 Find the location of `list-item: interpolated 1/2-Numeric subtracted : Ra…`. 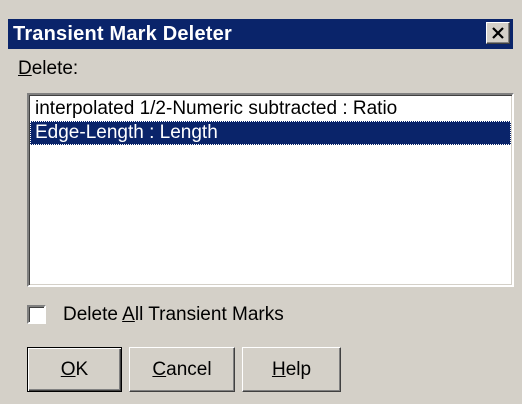

list-item: interpolated 1/2-Numeric subtracted : Ra… is located at coordinates (270, 109).